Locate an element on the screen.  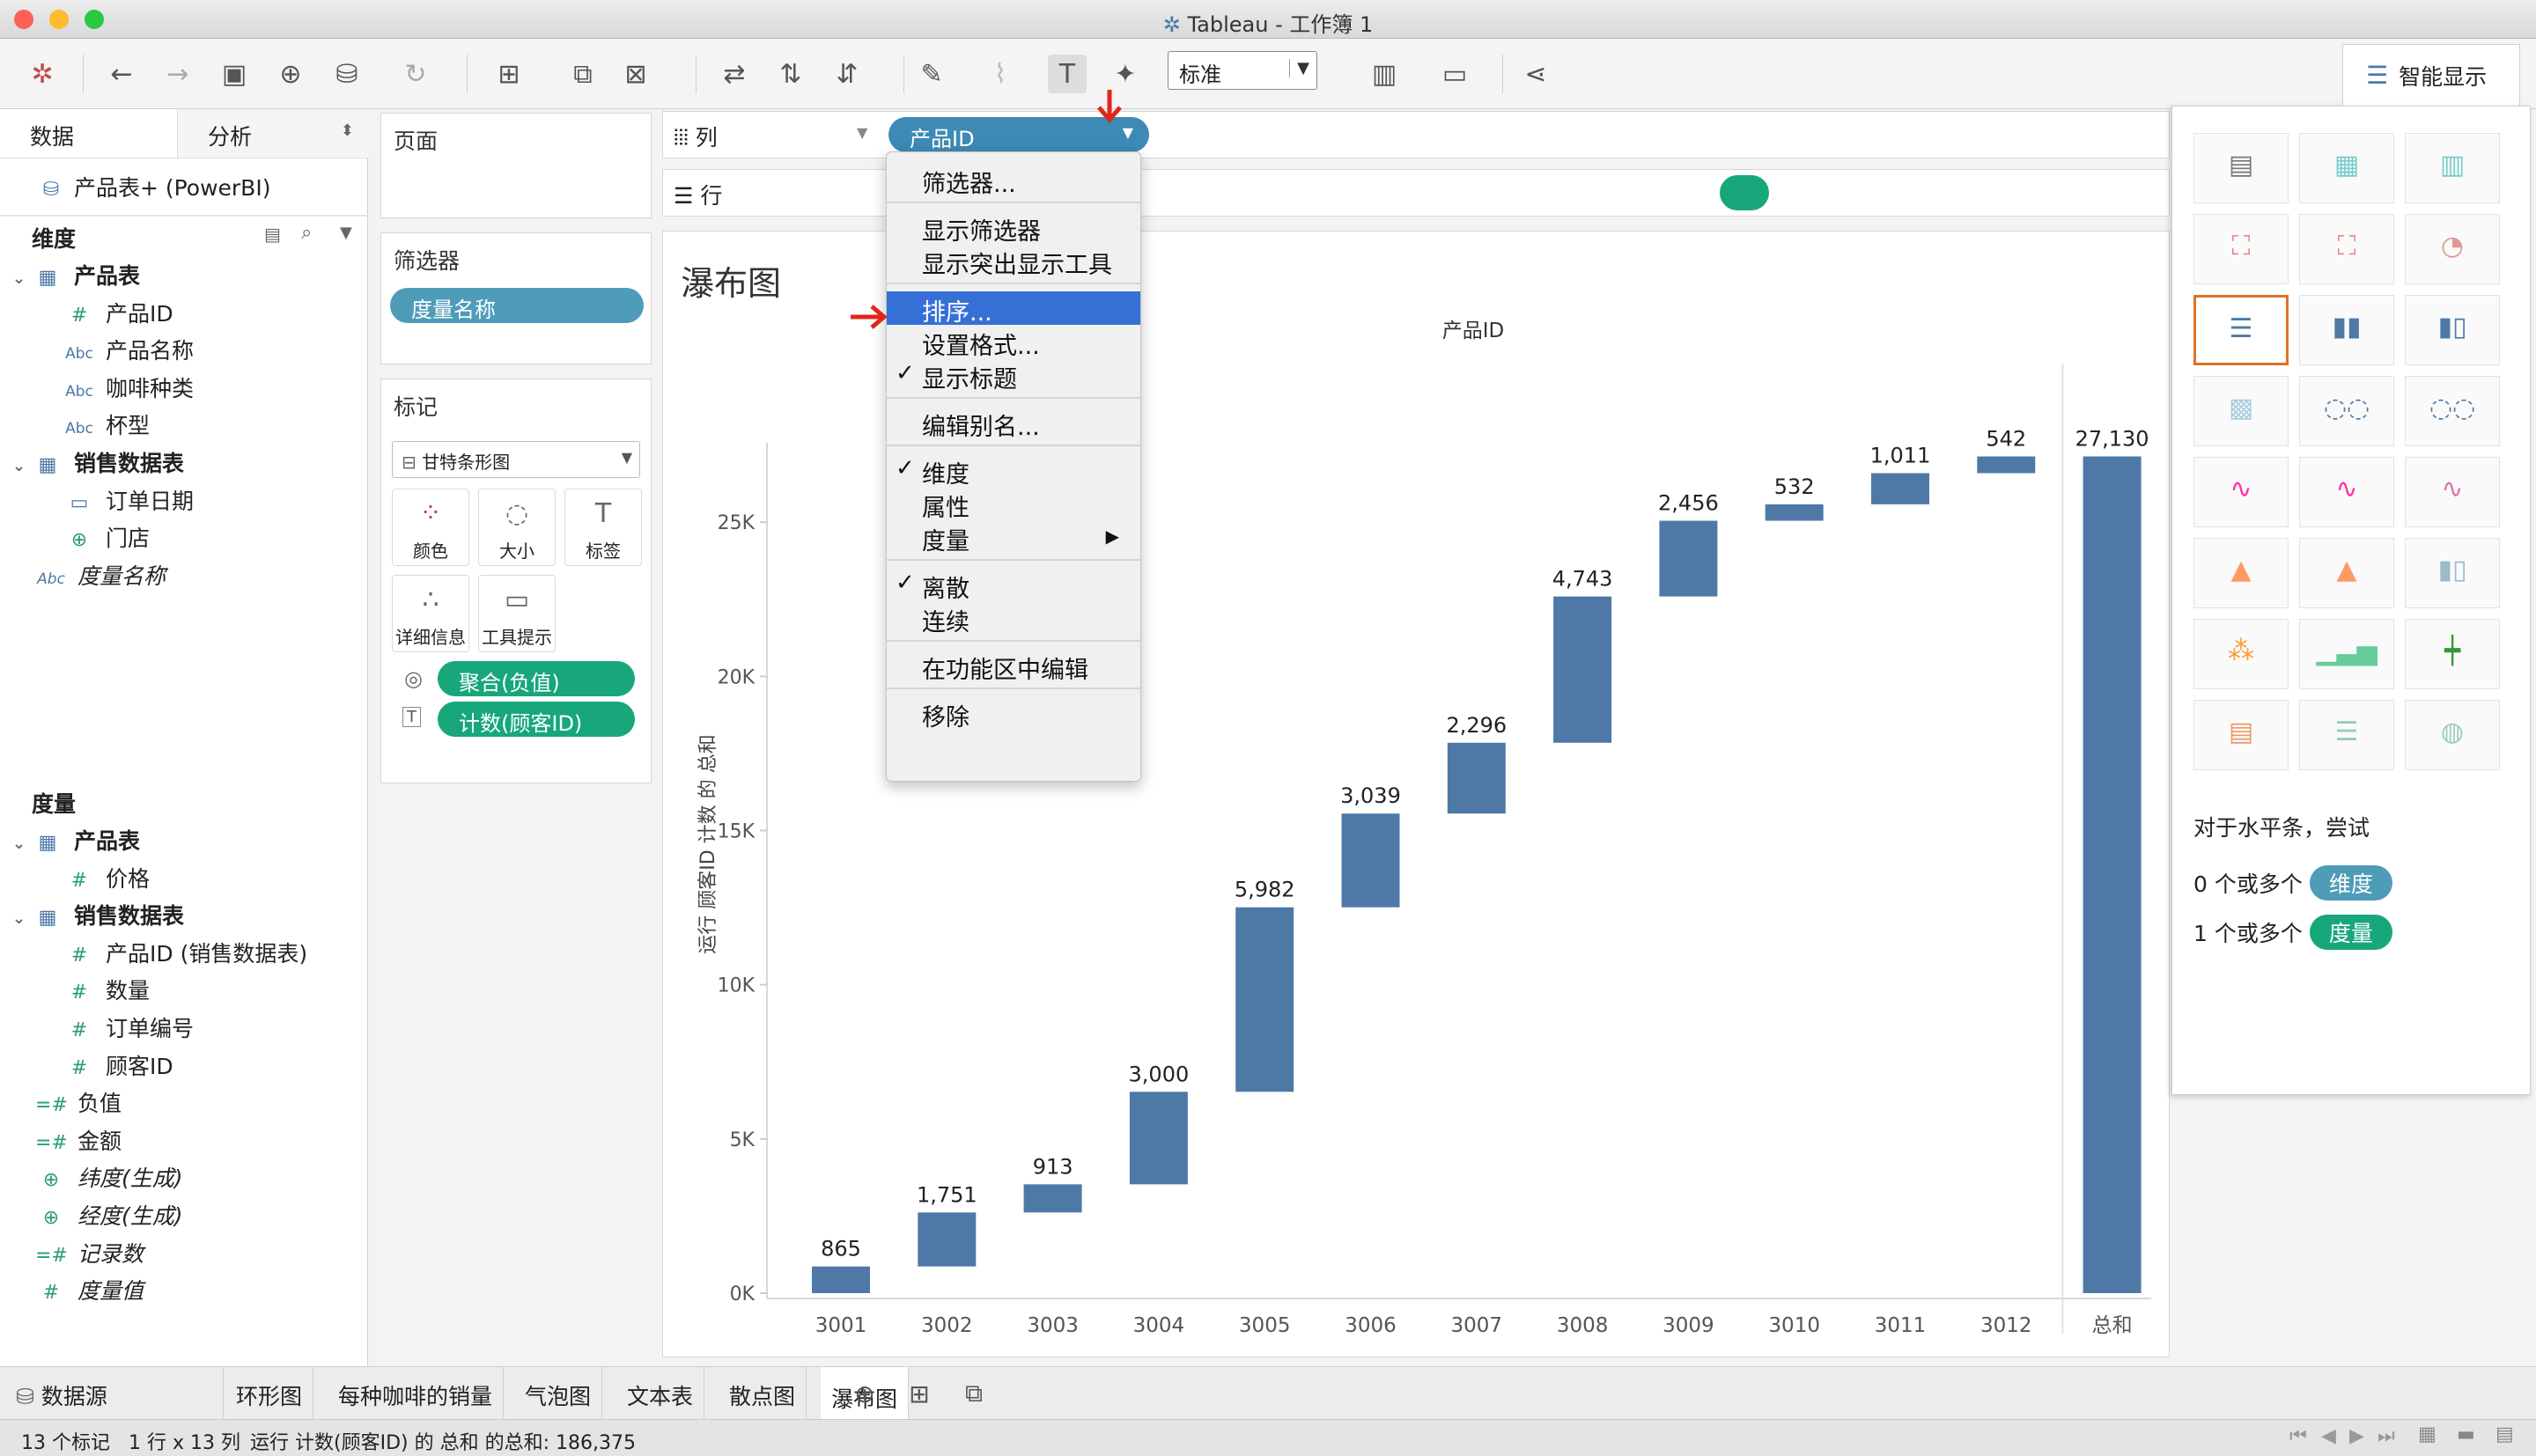
menu-item: 连续 is located at coordinates (1013, 618).